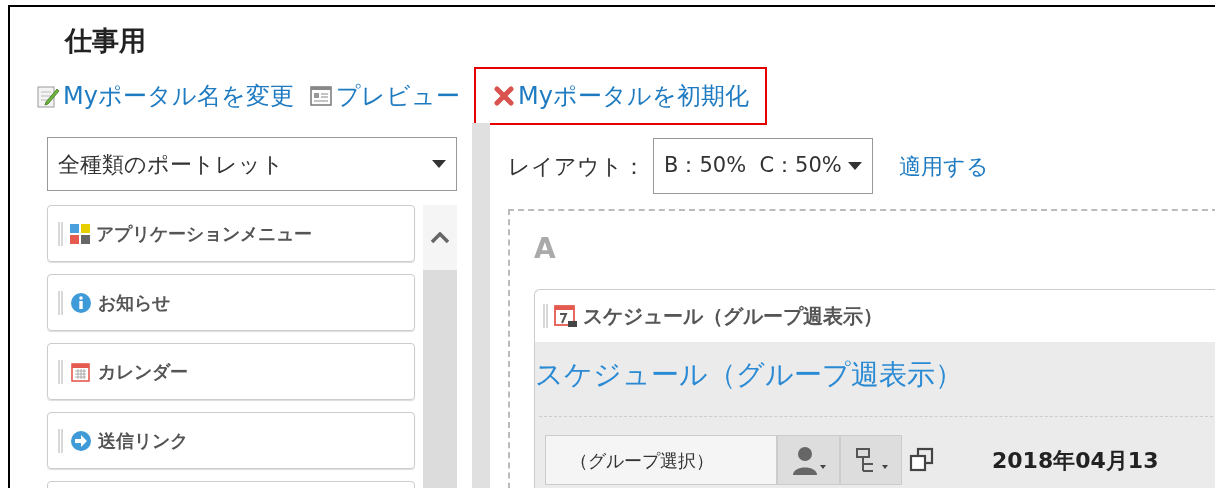  I want to click on toolbar-link: Myポータルを初期化, so click(620, 96).